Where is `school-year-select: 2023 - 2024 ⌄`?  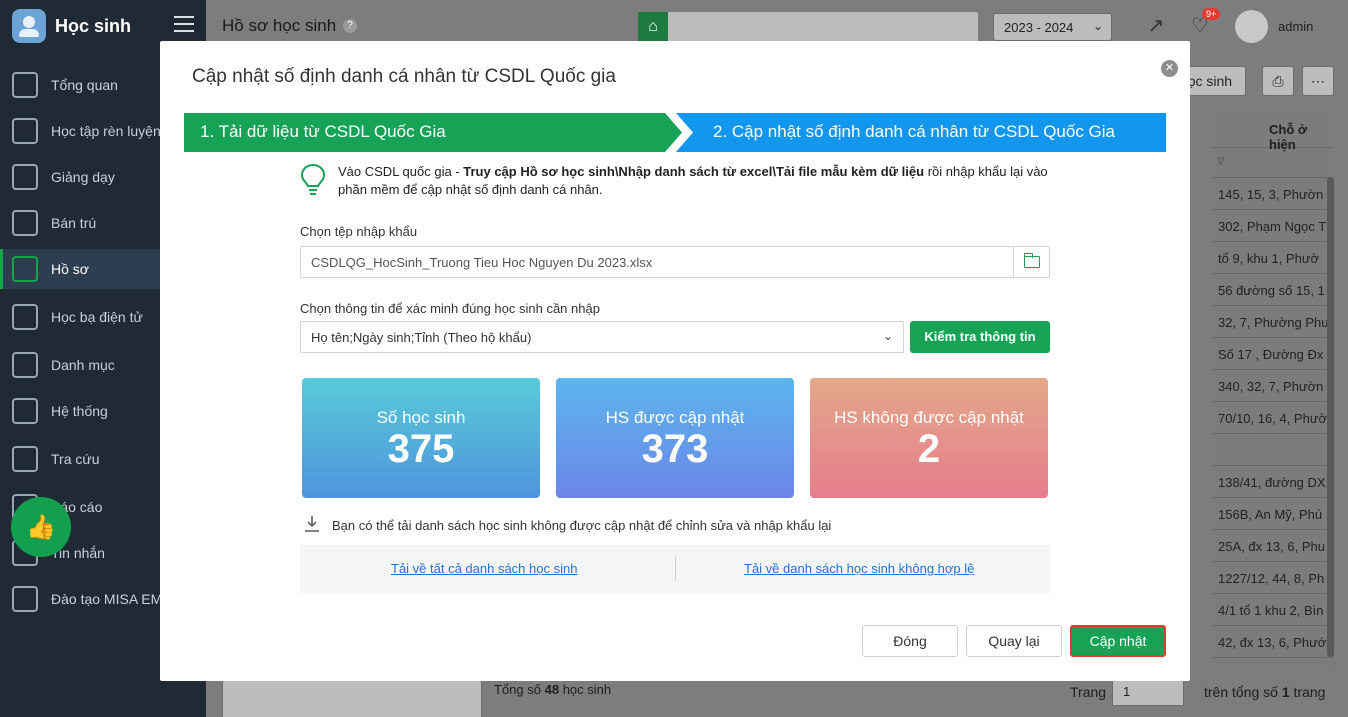
school-year-select: 2023 - 2024 ⌄ is located at coordinates (1052, 27).